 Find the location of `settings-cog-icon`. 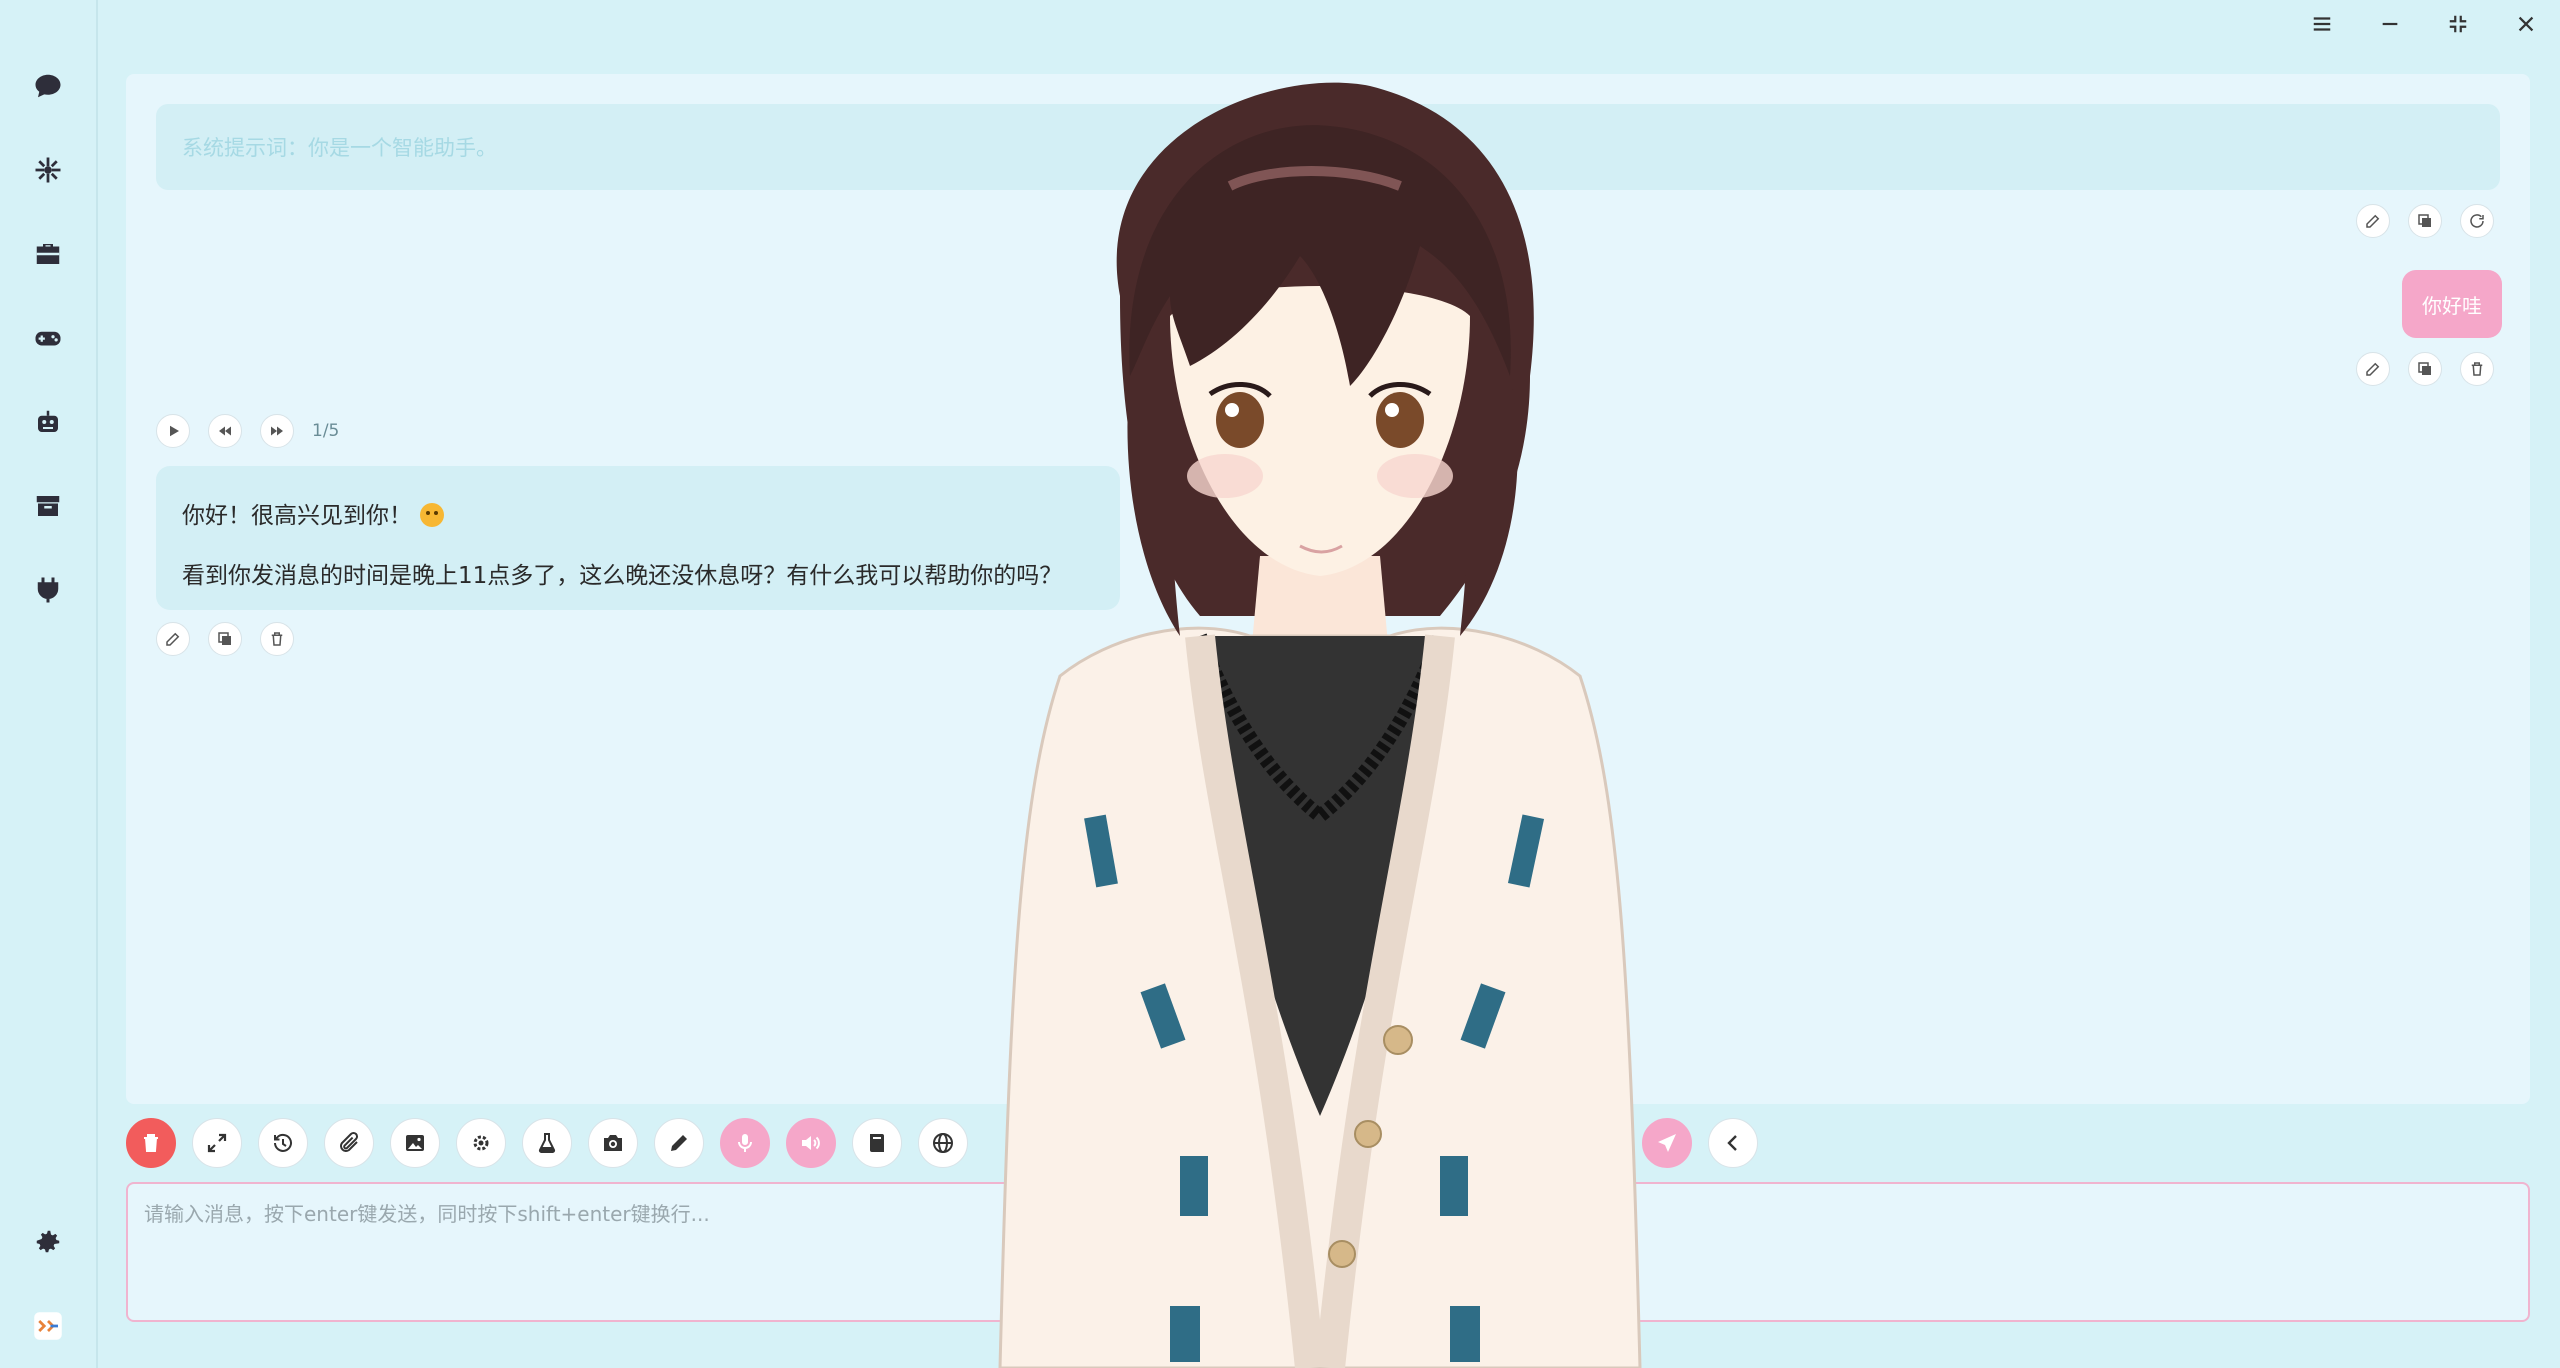

settings-cog-icon is located at coordinates (481, 1143).